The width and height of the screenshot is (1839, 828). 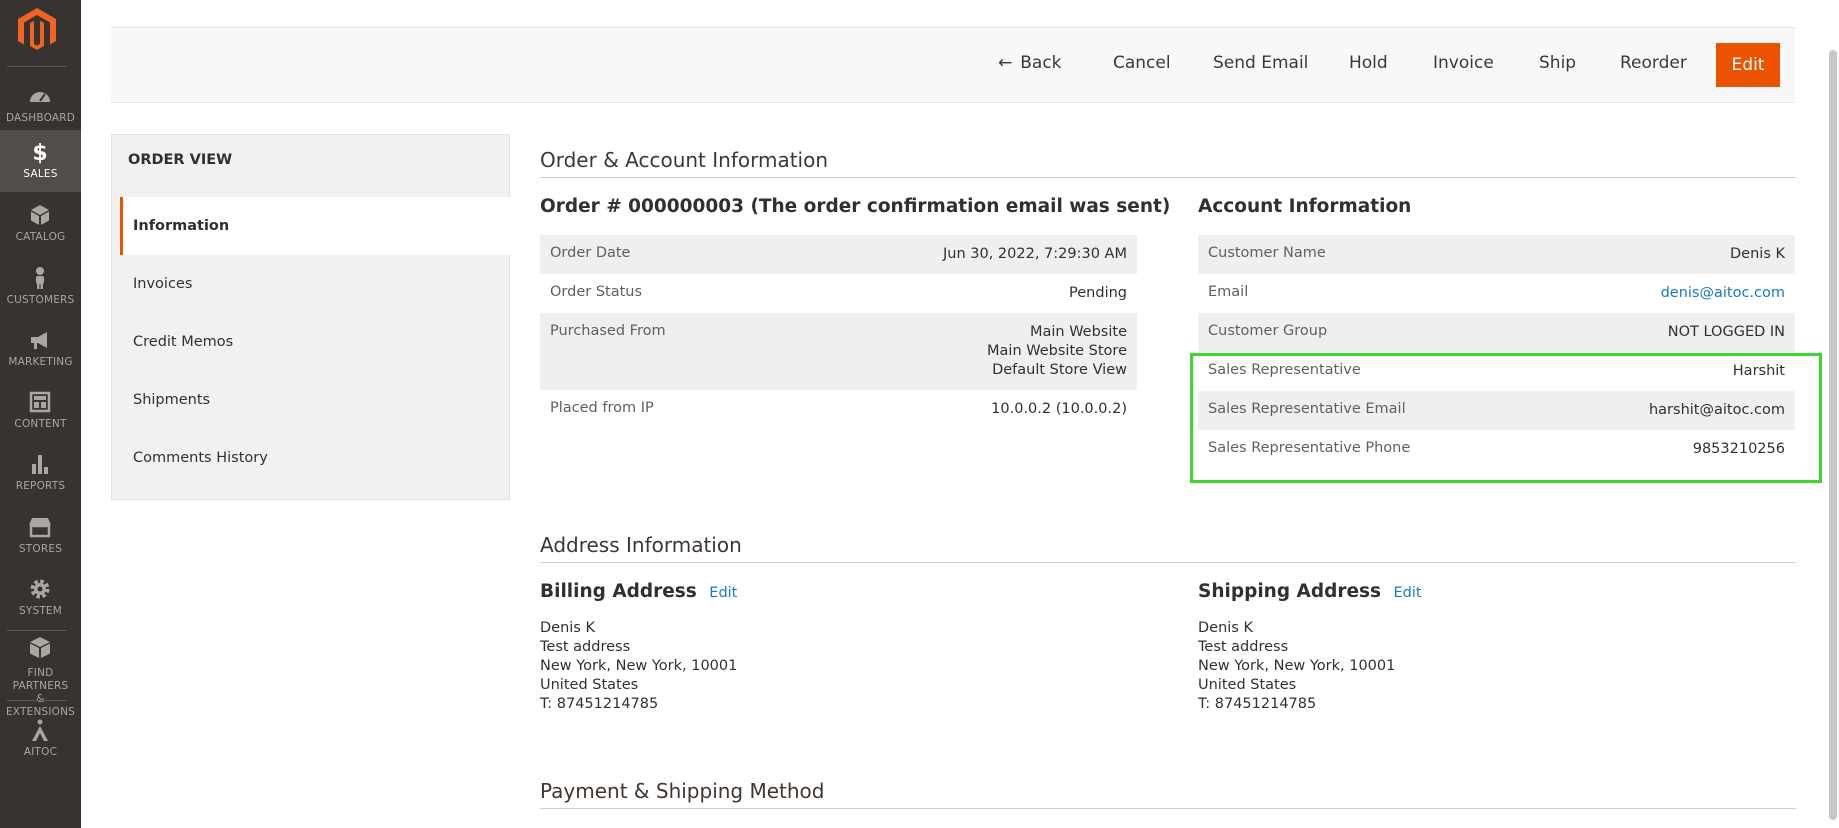 What do you see at coordinates (596, 292) in the screenshot?
I see `order-status-label: Order Status` at bounding box center [596, 292].